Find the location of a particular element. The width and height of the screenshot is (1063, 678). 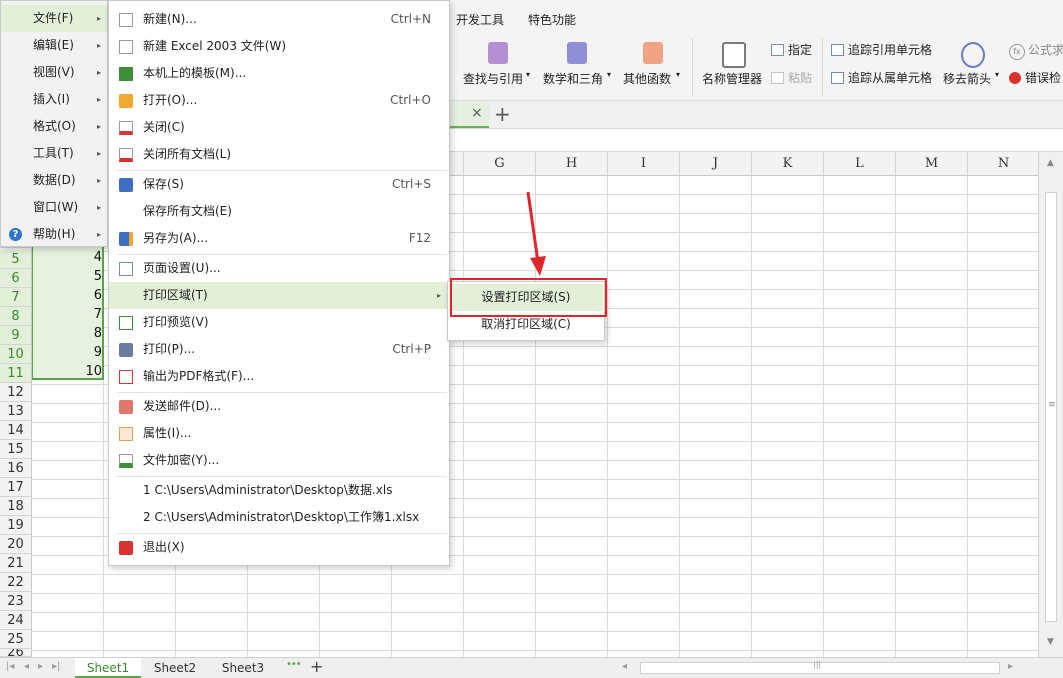

scroll-down-icon: ▼ is located at coordinates (1050, 642).